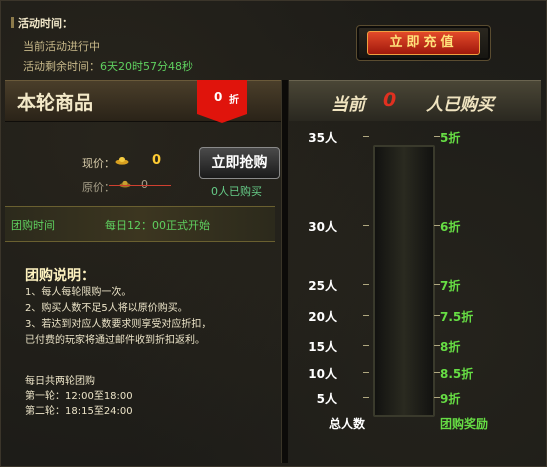  Describe the element at coordinates (239, 163) in the screenshot. I see `buy-now-button: 立即抢购` at that location.